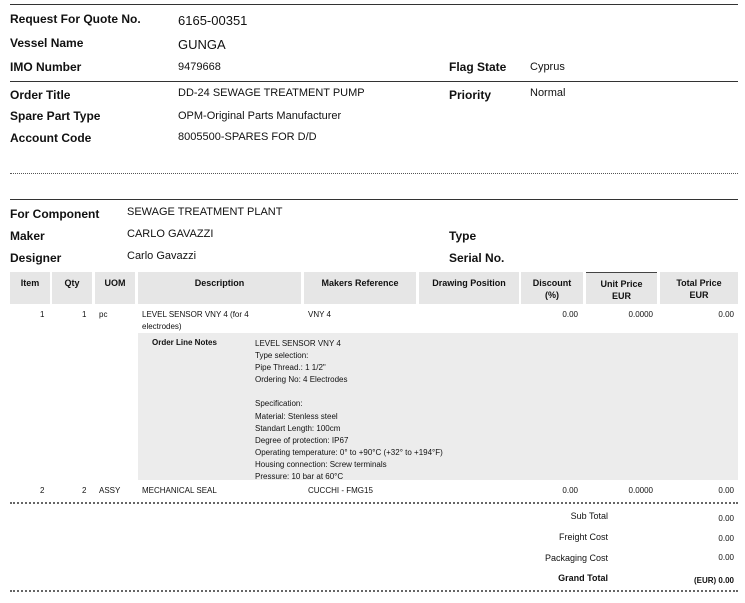 This screenshot has height=603, width=745. What do you see at coordinates (170, 234) in the screenshot?
I see `maker-value: CARLO GAVAZZI` at bounding box center [170, 234].